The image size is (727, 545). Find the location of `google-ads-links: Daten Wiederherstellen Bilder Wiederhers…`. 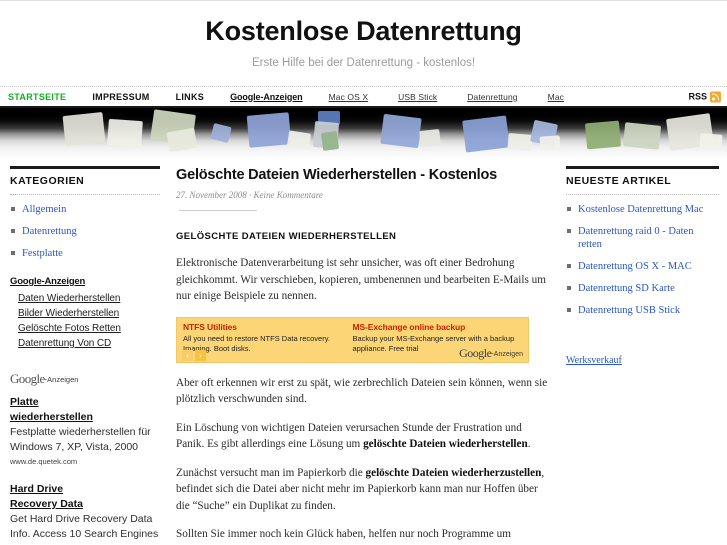

google-ads-links: Daten Wiederherstellen Bilder Wiederhers… is located at coordinates (85, 321).